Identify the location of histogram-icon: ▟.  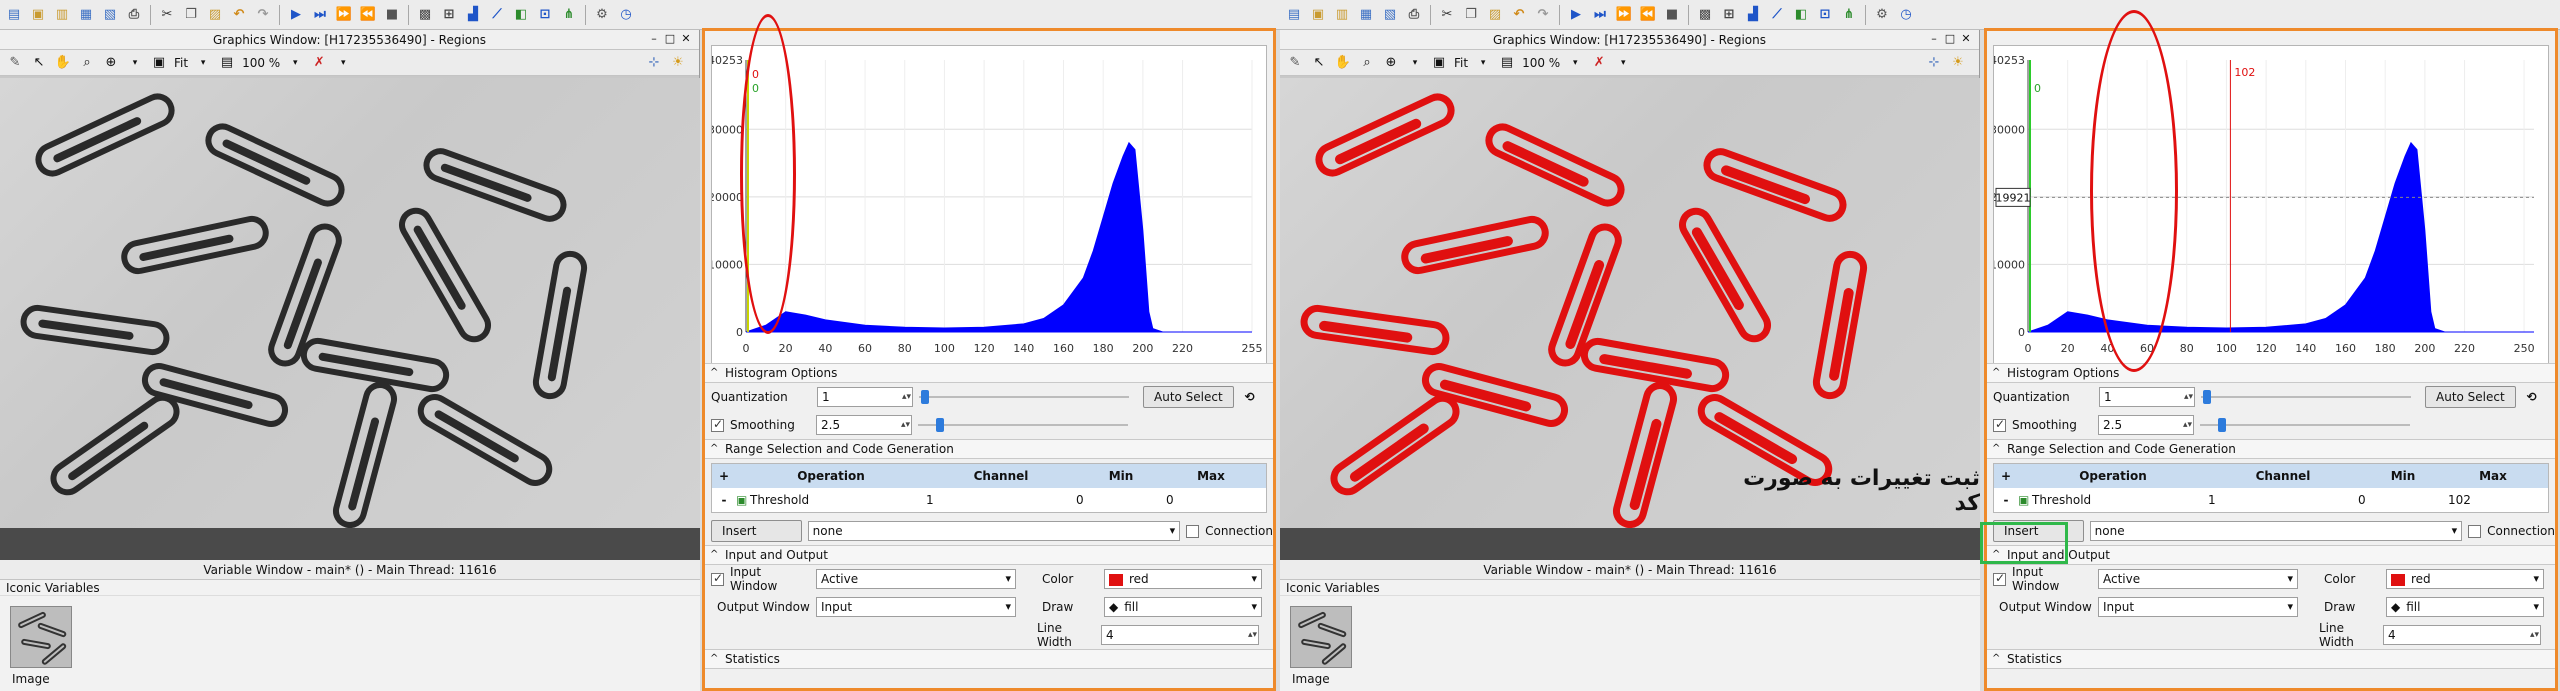
(1753, 15).